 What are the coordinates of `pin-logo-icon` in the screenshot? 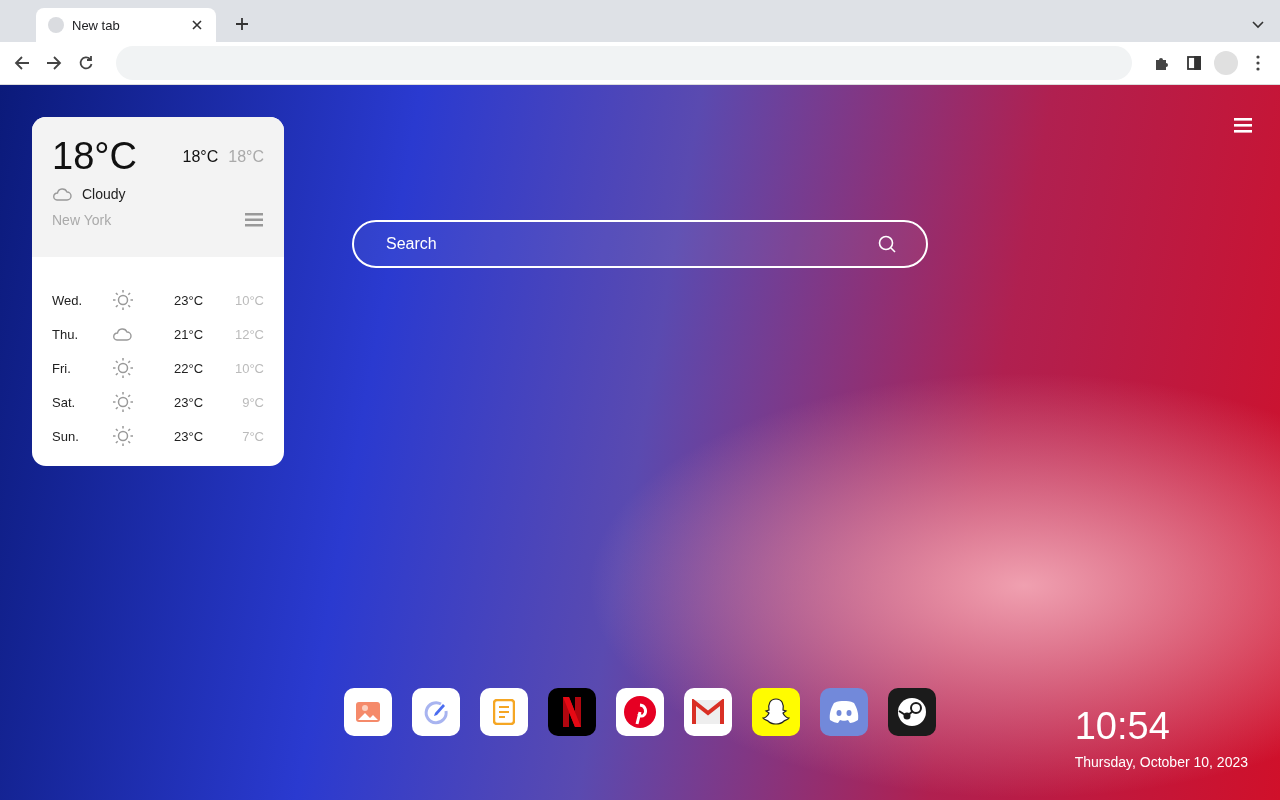 It's located at (640, 712).